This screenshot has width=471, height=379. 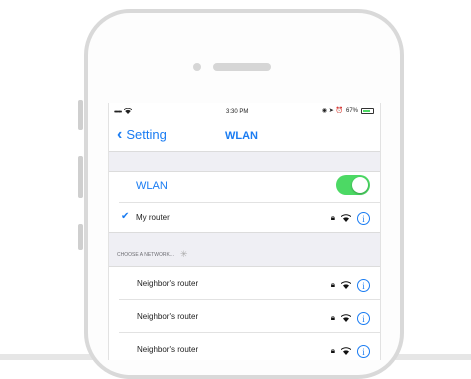 I want to click on choose-network-header: CHOOSE A NETWORK... ✳, so click(x=152, y=254).